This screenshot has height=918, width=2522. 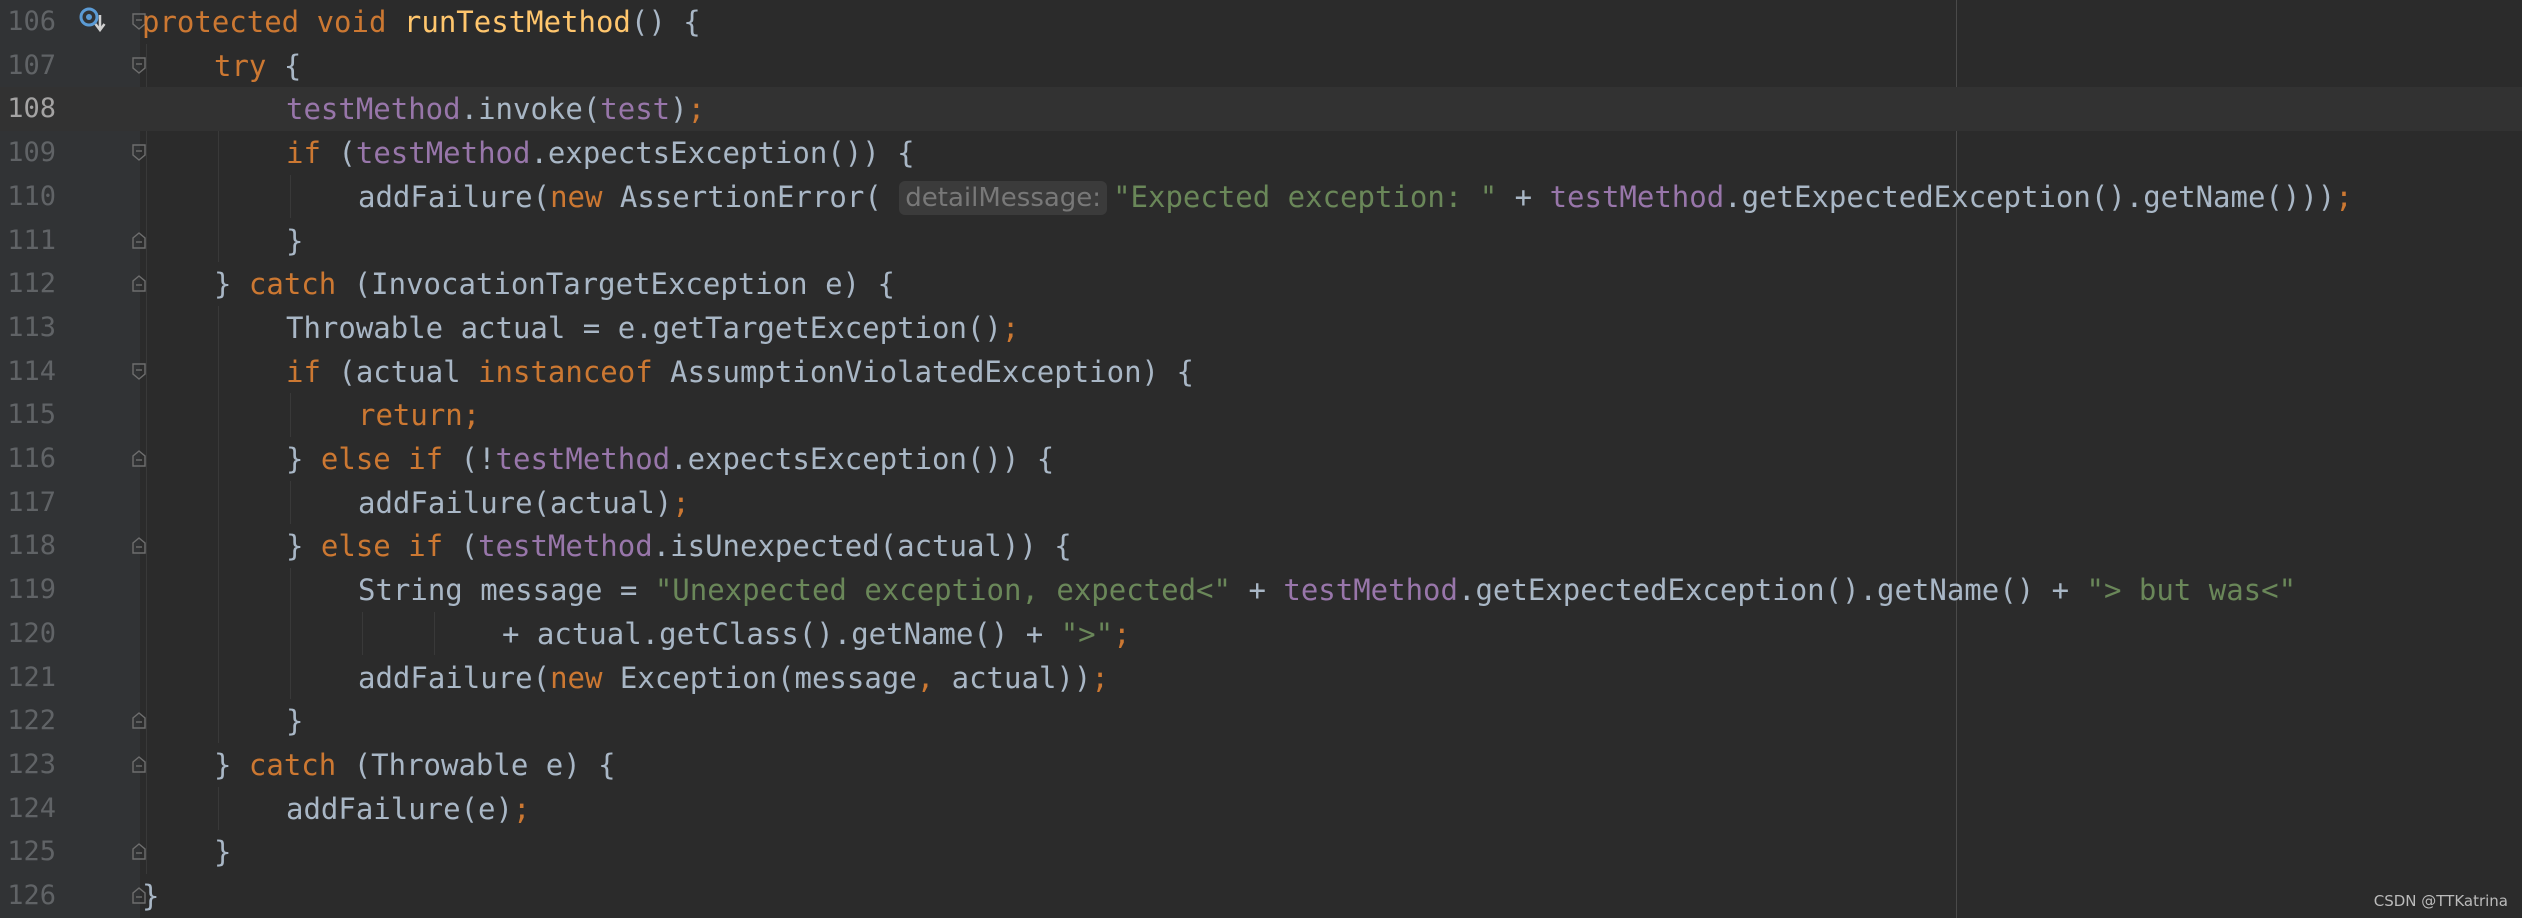 I want to click on gutter-cell: 118, so click(x=73, y=546).